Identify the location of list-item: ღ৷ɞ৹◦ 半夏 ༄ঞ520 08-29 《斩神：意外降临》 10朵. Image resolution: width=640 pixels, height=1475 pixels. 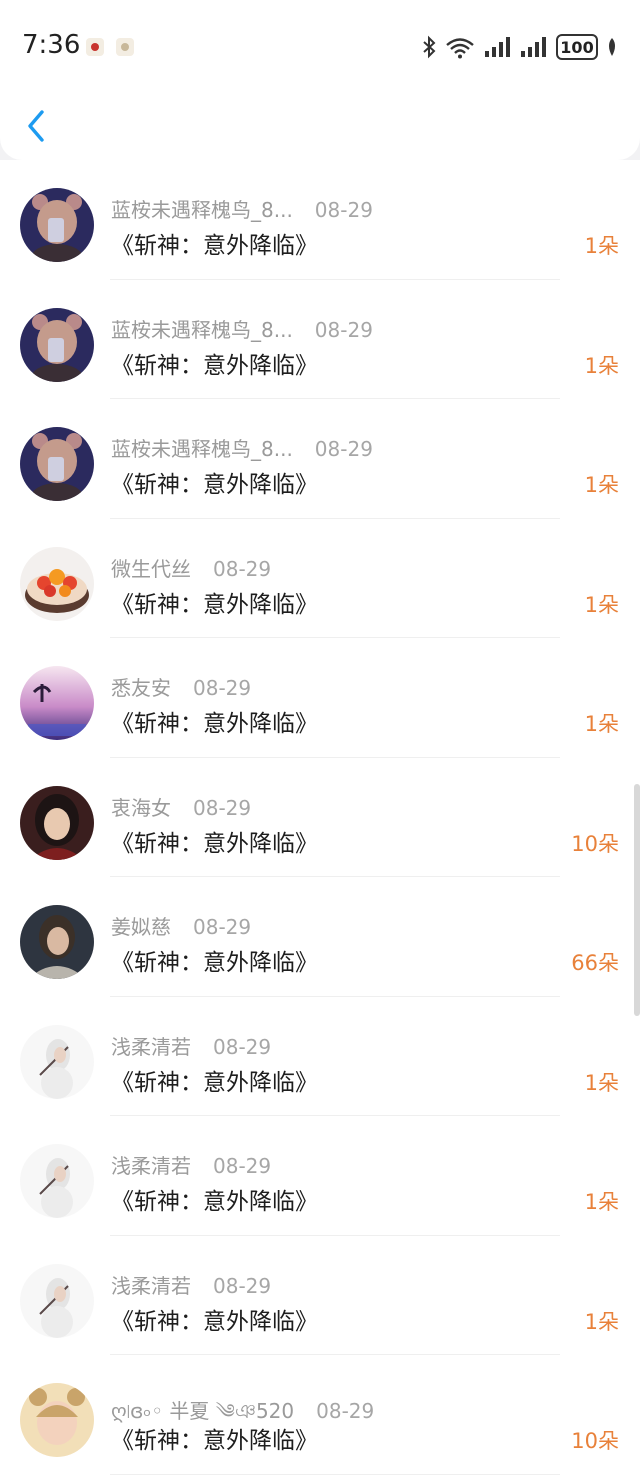
(320, 1415).